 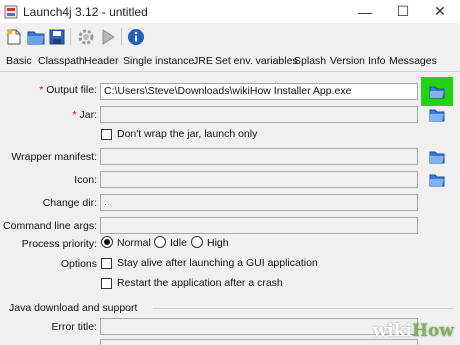 I want to click on priority-normal-label: Normal, so click(x=134, y=243).